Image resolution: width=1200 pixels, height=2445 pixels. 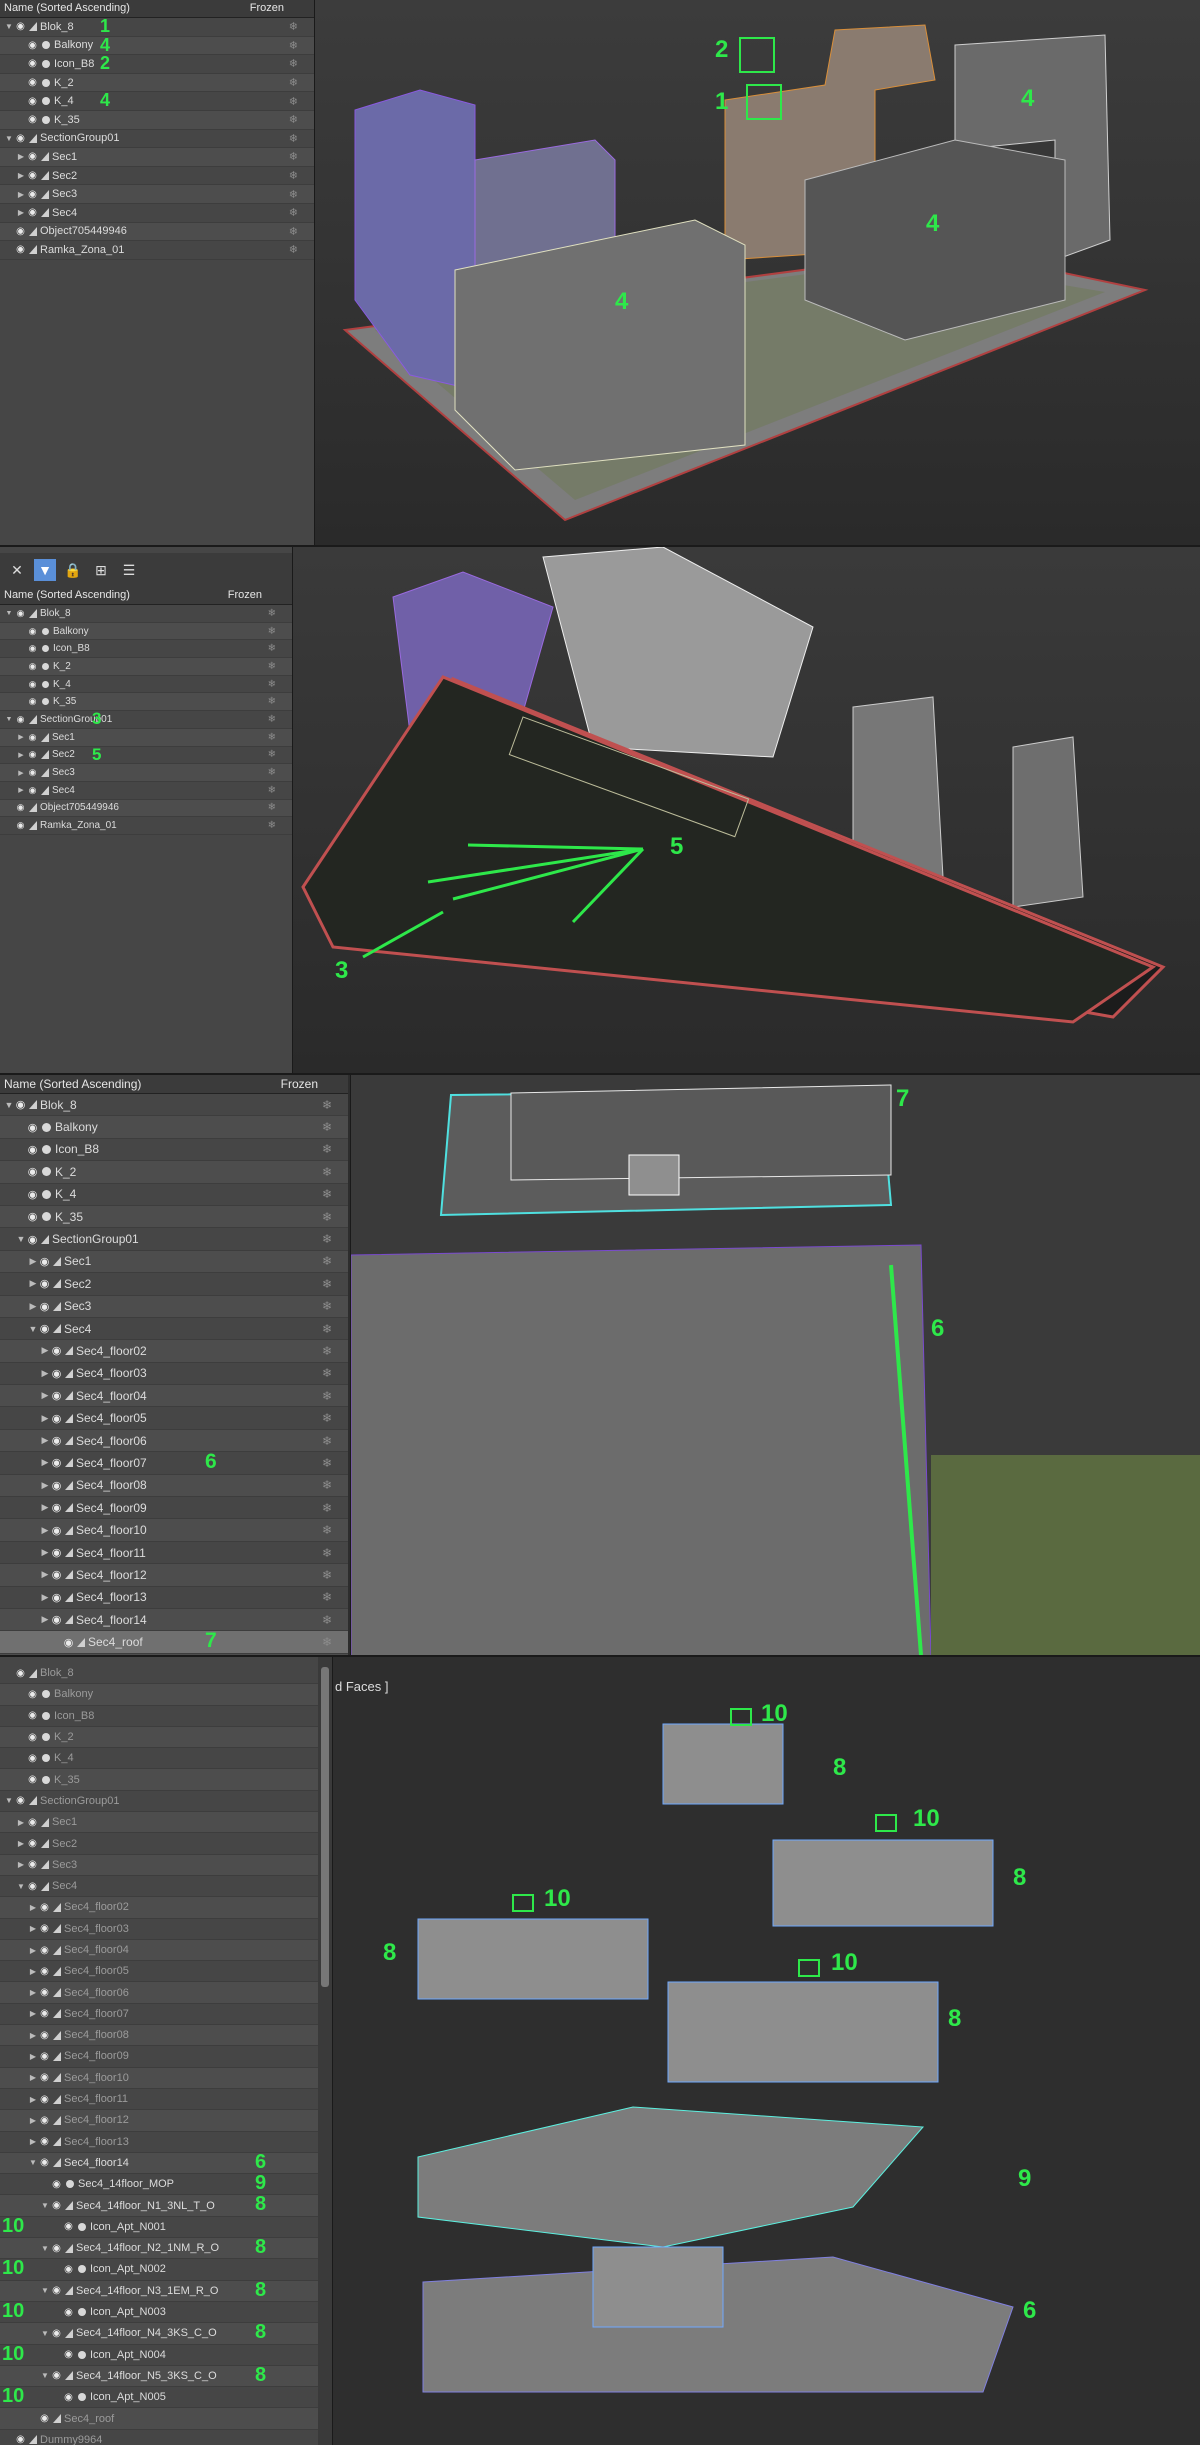 I want to click on tree-row: ▼ ◉ Sec4_14floor_N2_1NM_R_O 8, so click(x=166, y=2248).